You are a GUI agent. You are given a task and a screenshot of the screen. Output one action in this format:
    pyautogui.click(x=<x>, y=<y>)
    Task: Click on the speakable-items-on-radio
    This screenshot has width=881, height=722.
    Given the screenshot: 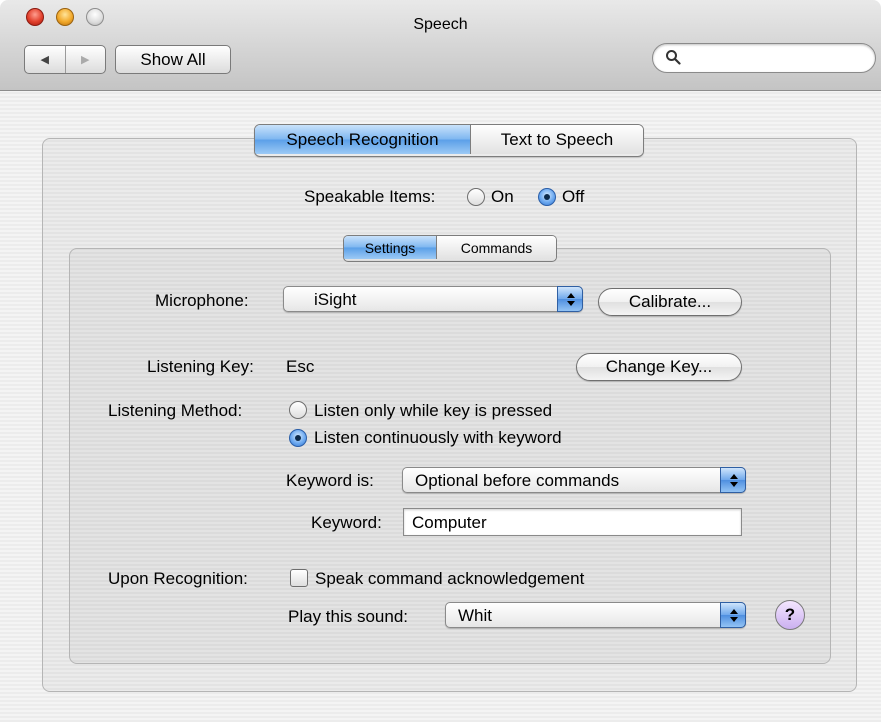 What is the action you would take?
    pyautogui.click(x=476, y=197)
    